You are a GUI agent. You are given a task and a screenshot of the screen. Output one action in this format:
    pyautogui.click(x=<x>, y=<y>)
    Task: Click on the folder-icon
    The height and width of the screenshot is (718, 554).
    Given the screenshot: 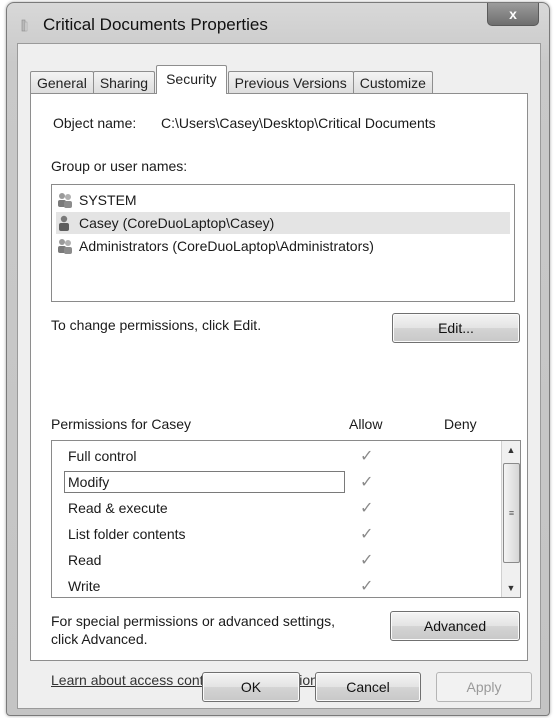 What is the action you would take?
    pyautogui.click(x=24, y=25)
    